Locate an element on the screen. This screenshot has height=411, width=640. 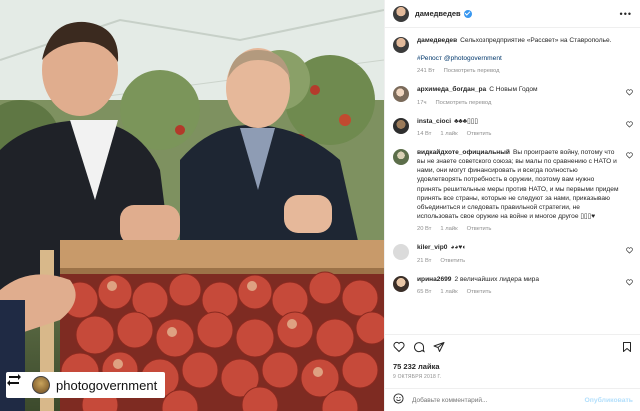
comment-item: kiler_vip0 ◕◕♥◐ 21 Вт Ответить is located at coordinates (513, 253).